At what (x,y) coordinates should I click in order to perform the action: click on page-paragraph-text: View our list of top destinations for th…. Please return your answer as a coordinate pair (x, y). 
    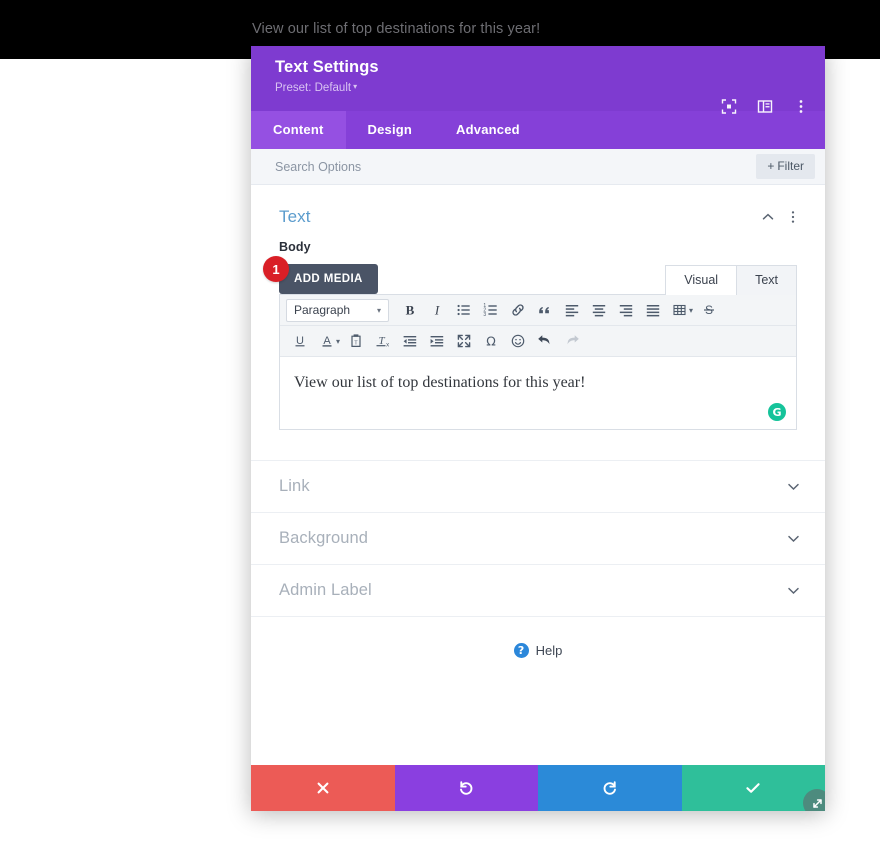
    Looking at the image, I should click on (396, 29).